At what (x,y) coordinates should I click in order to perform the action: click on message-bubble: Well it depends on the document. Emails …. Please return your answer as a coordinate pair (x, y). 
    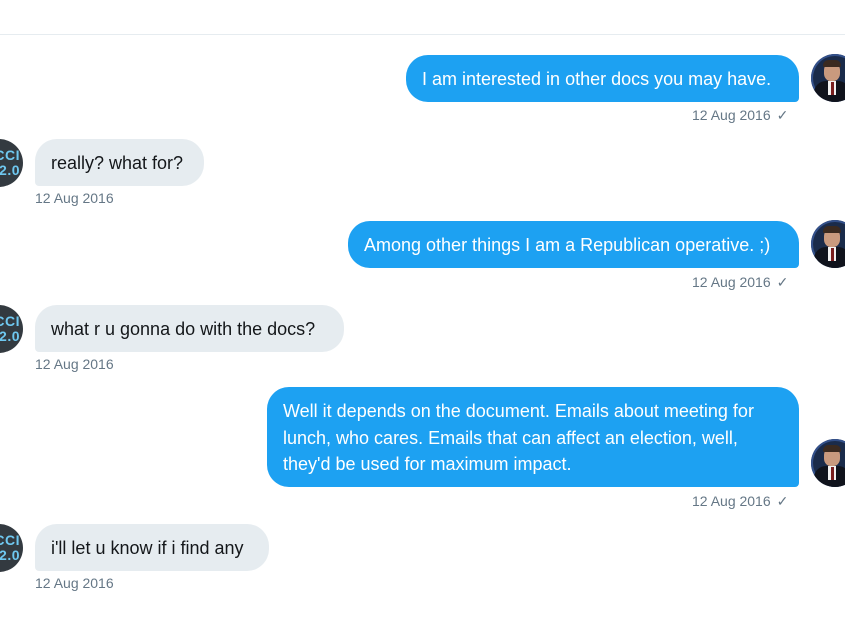
    Looking at the image, I should click on (533, 437).